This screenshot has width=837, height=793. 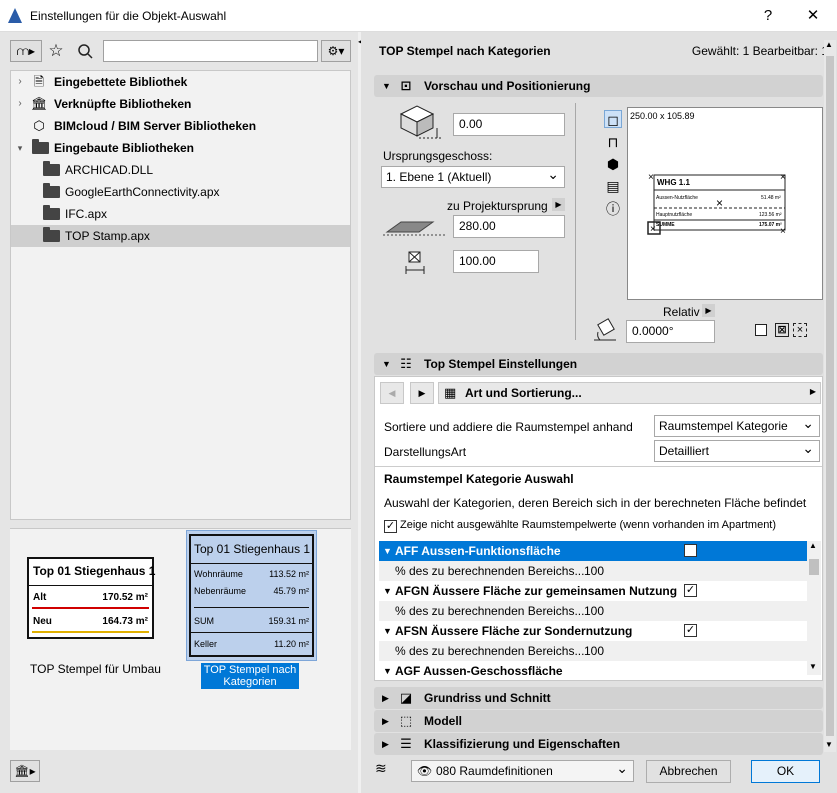 I want to click on section-klassifizierung: ▶ ☰ Klassifizierung und Eigenschaften, so click(x=598, y=744).